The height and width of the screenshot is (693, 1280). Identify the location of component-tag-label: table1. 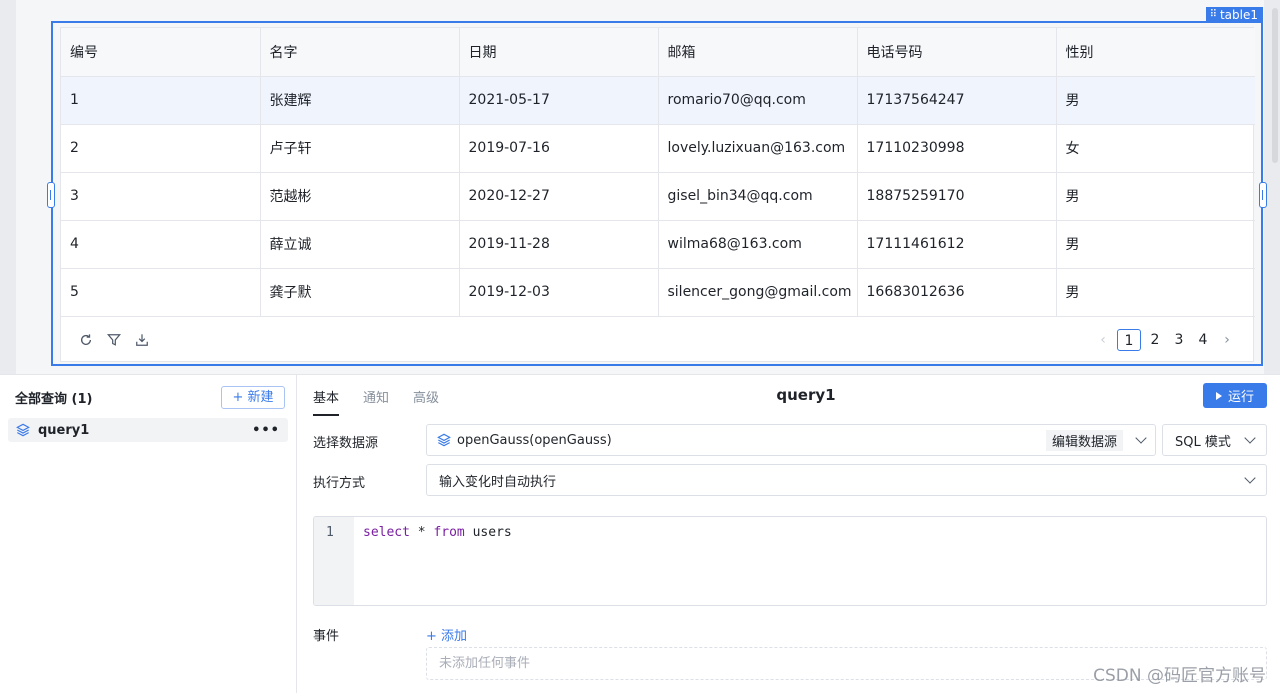
(1238, 15).